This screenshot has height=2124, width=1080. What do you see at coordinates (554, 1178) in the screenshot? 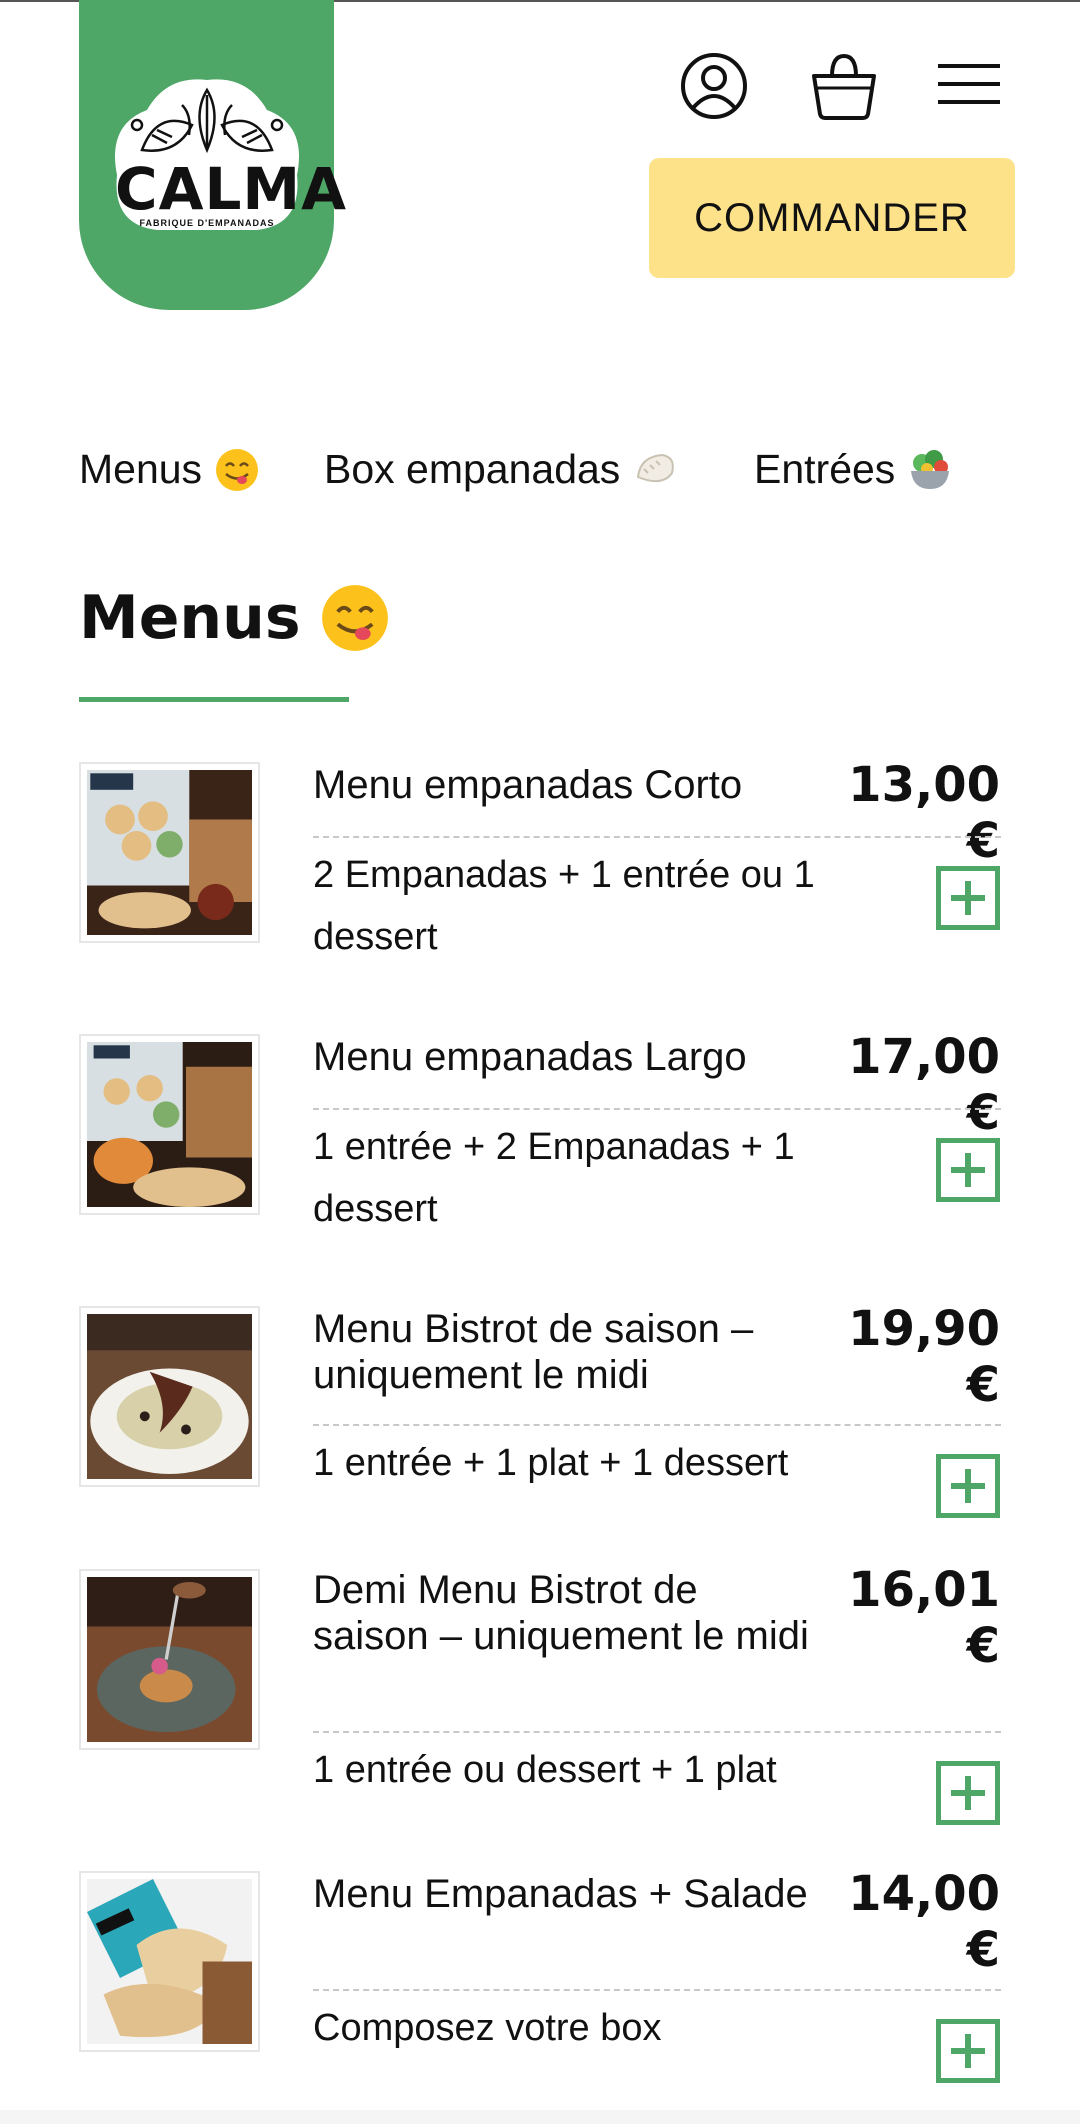
I see `menu-item-description: 1 entrée + 2 Empanadas + 1 dessert` at bounding box center [554, 1178].